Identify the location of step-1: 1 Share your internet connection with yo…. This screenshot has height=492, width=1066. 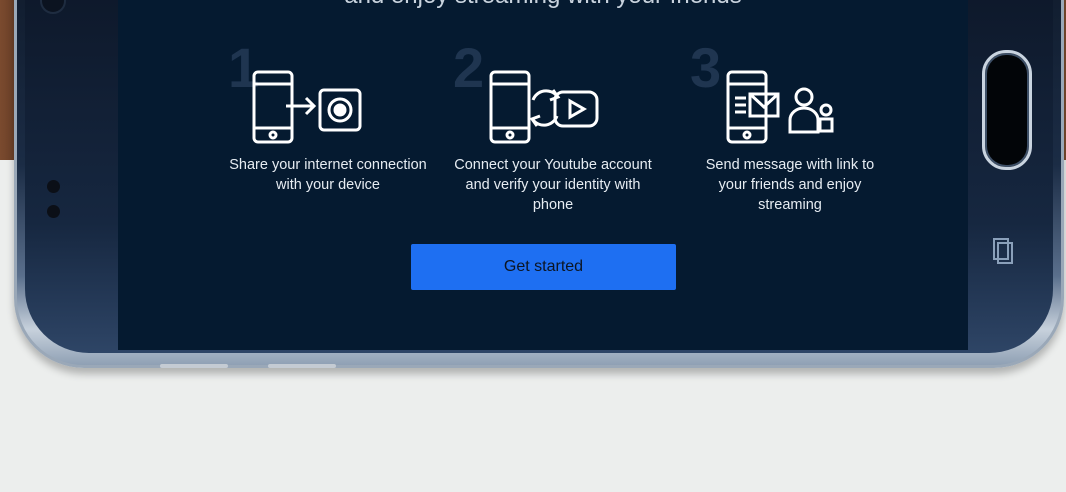
(328, 130).